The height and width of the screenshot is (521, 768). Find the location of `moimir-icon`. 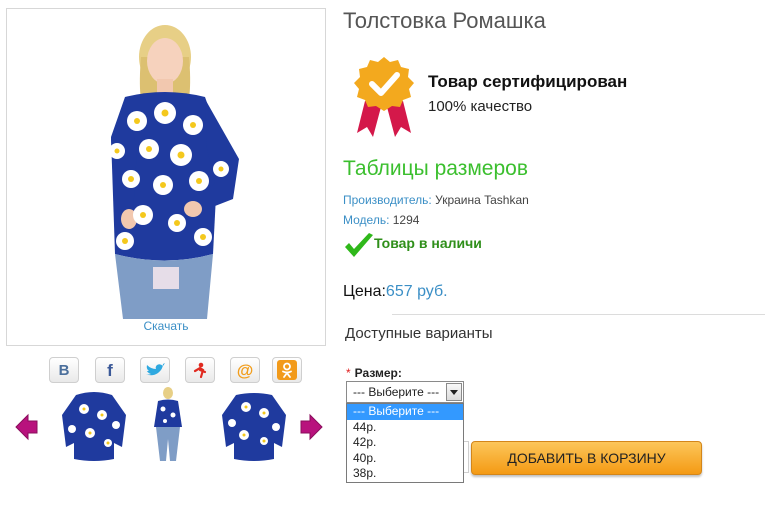

moimir-icon is located at coordinates (200, 370).